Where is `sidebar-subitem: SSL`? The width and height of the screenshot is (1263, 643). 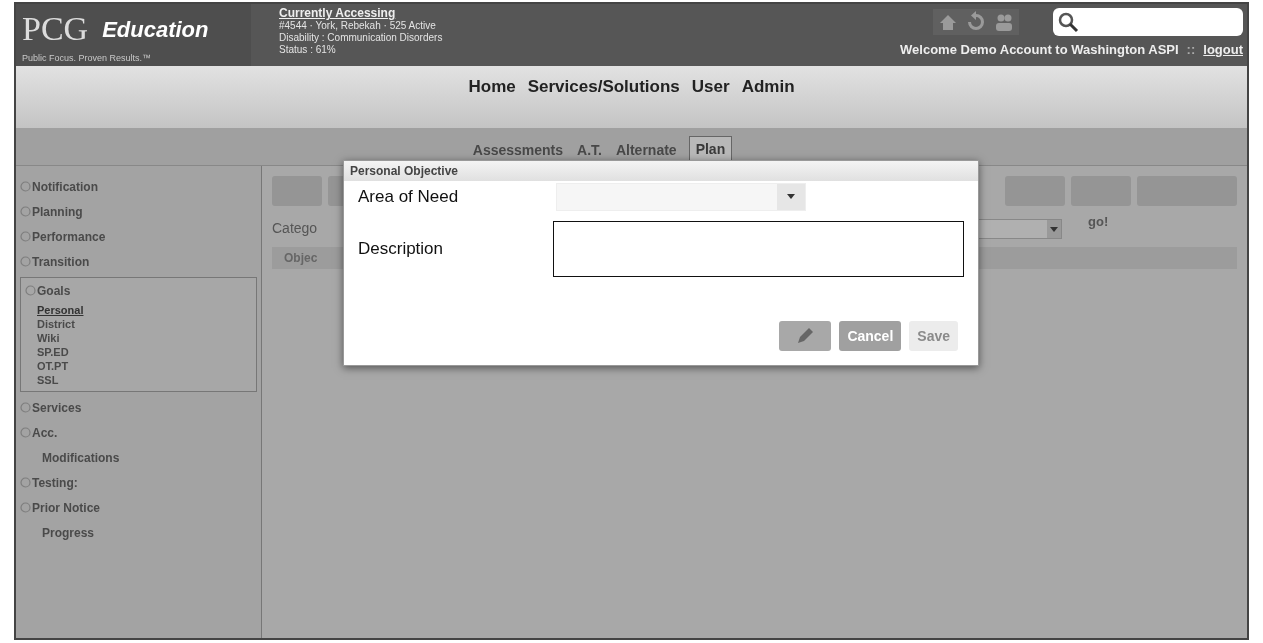 sidebar-subitem: SSL is located at coordinates (40, 380).